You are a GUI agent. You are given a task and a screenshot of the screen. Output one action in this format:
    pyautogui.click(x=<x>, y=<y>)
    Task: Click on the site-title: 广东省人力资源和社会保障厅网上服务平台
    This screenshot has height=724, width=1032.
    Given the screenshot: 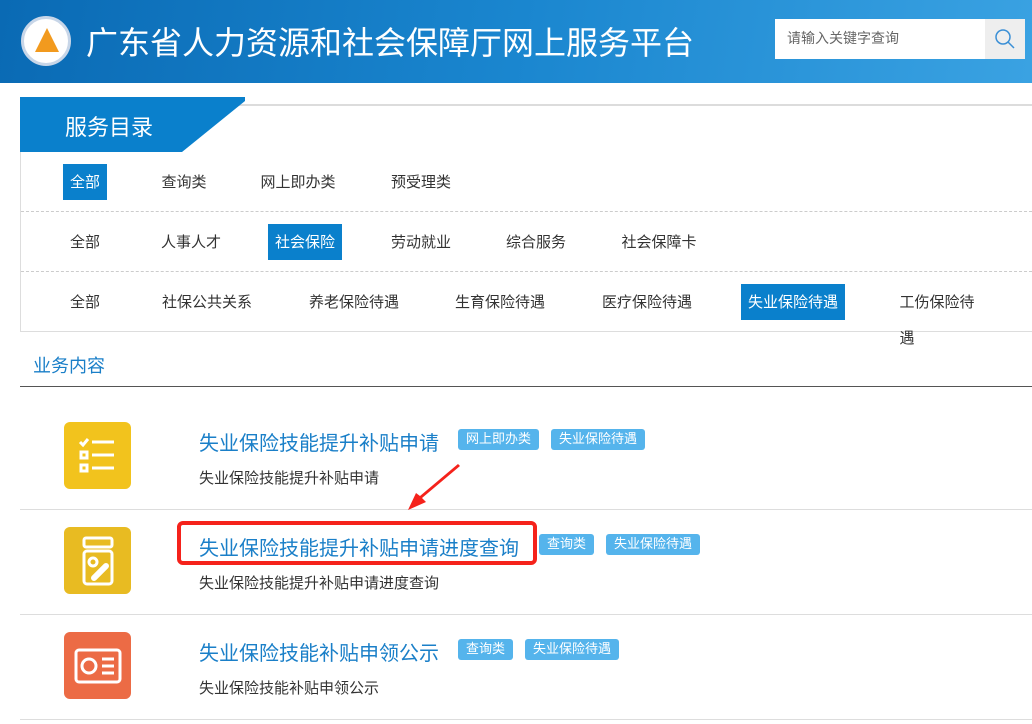 What is the action you would take?
    pyautogui.click(x=390, y=43)
    